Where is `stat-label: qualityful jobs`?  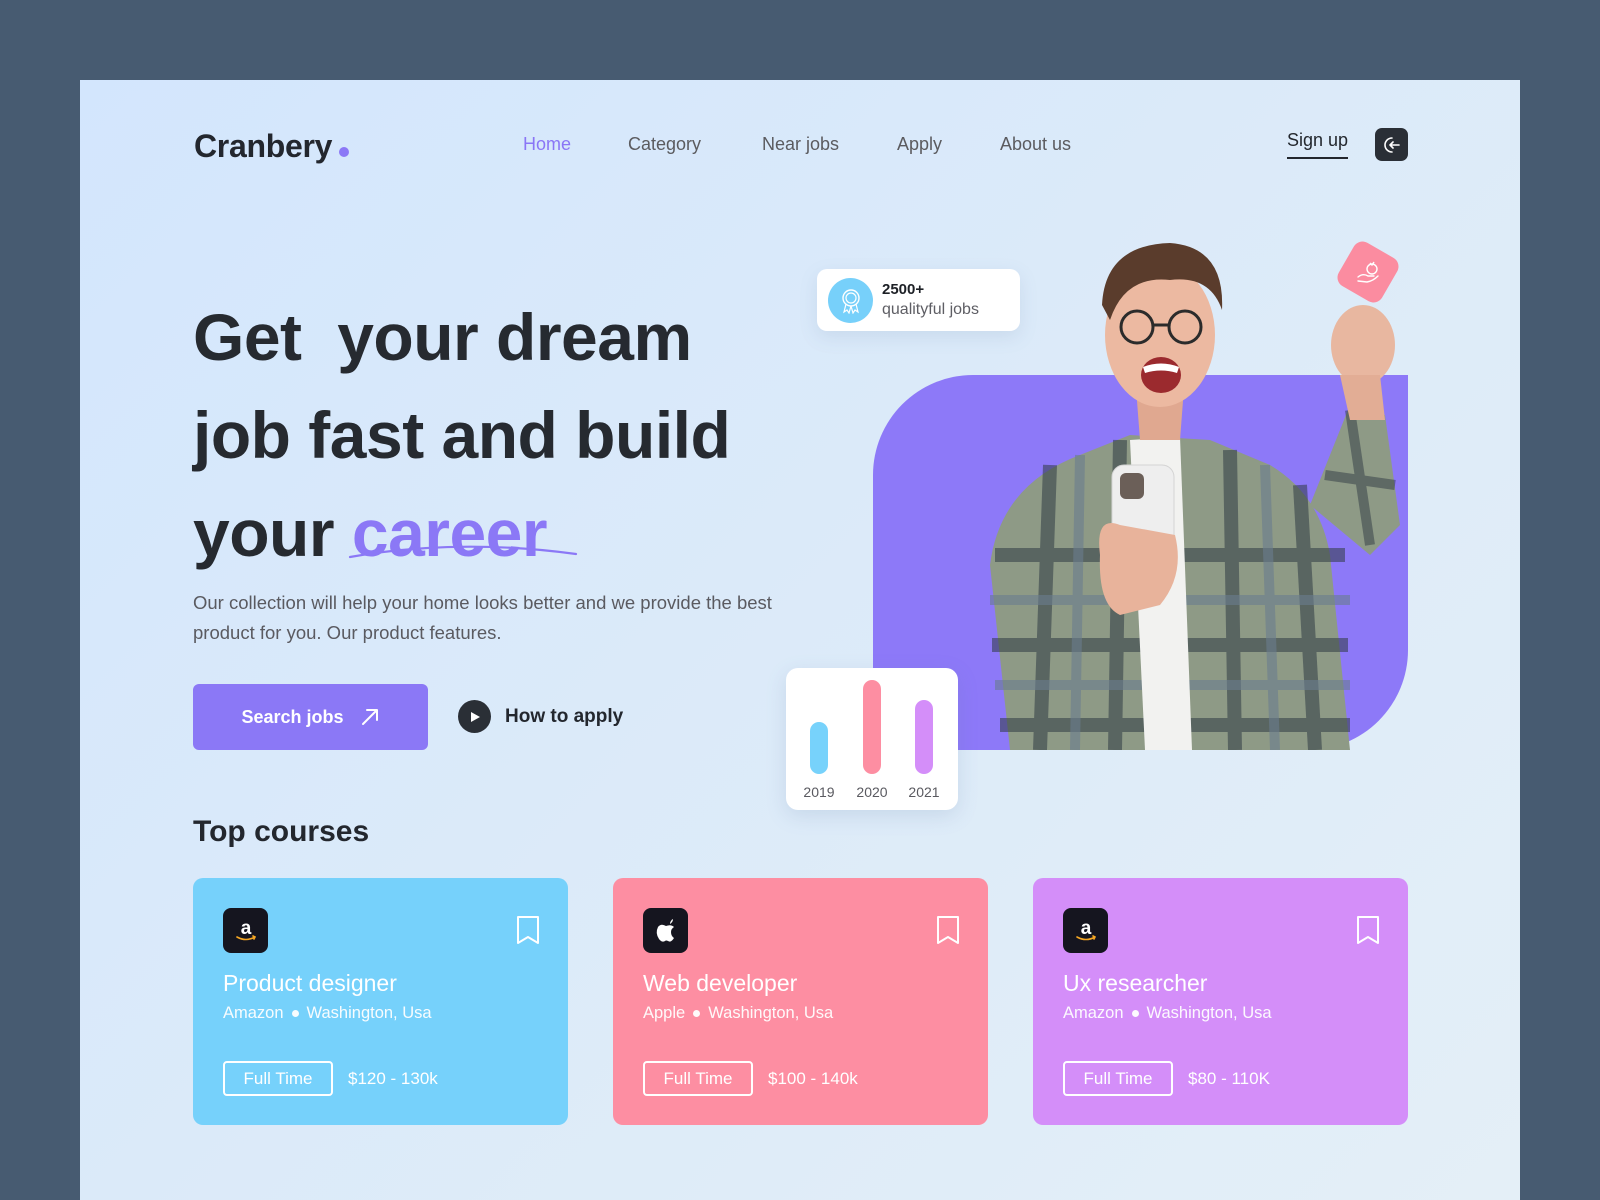 stat-label: qualityful jobs is located at coordinates (930, 309).